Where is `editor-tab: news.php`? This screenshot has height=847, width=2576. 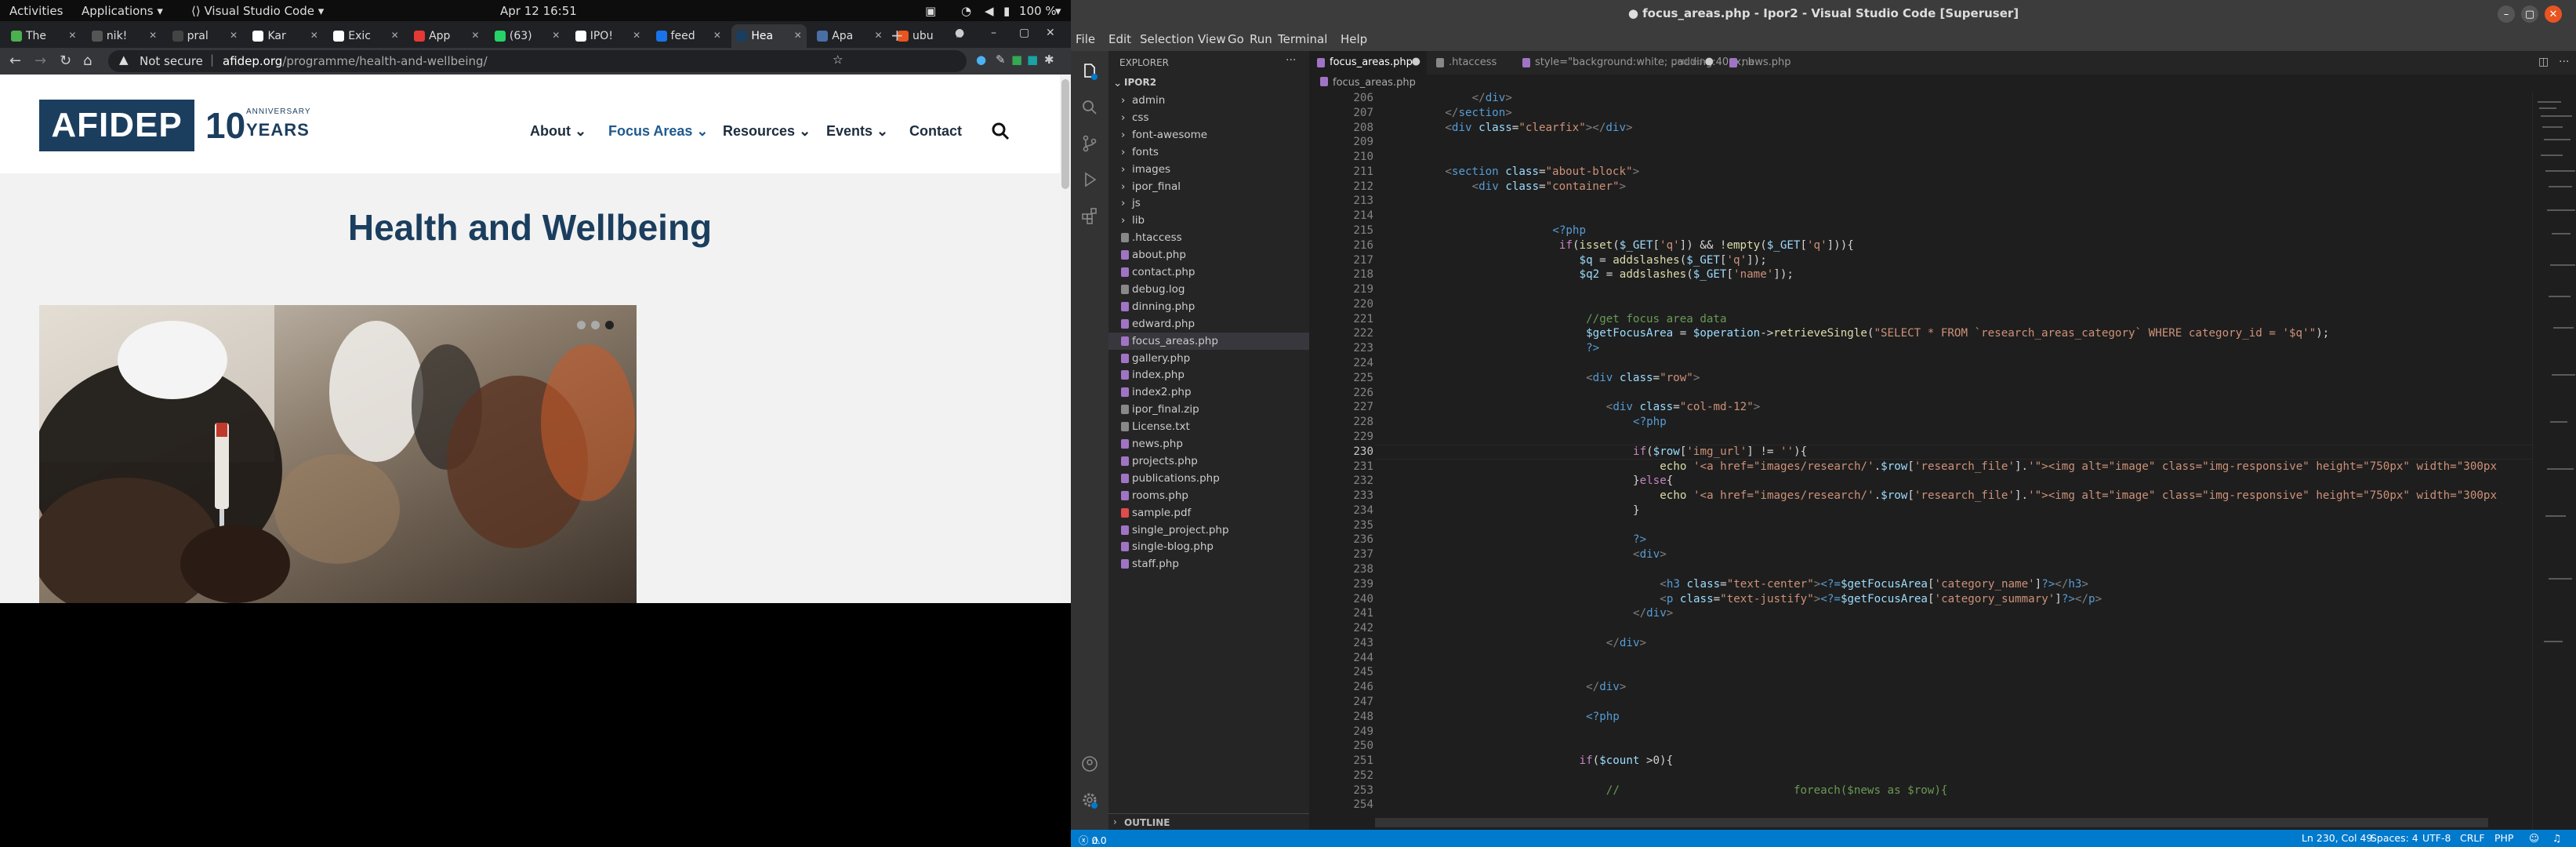
editor-tab: news.php is located at coordinates (1765, 63).